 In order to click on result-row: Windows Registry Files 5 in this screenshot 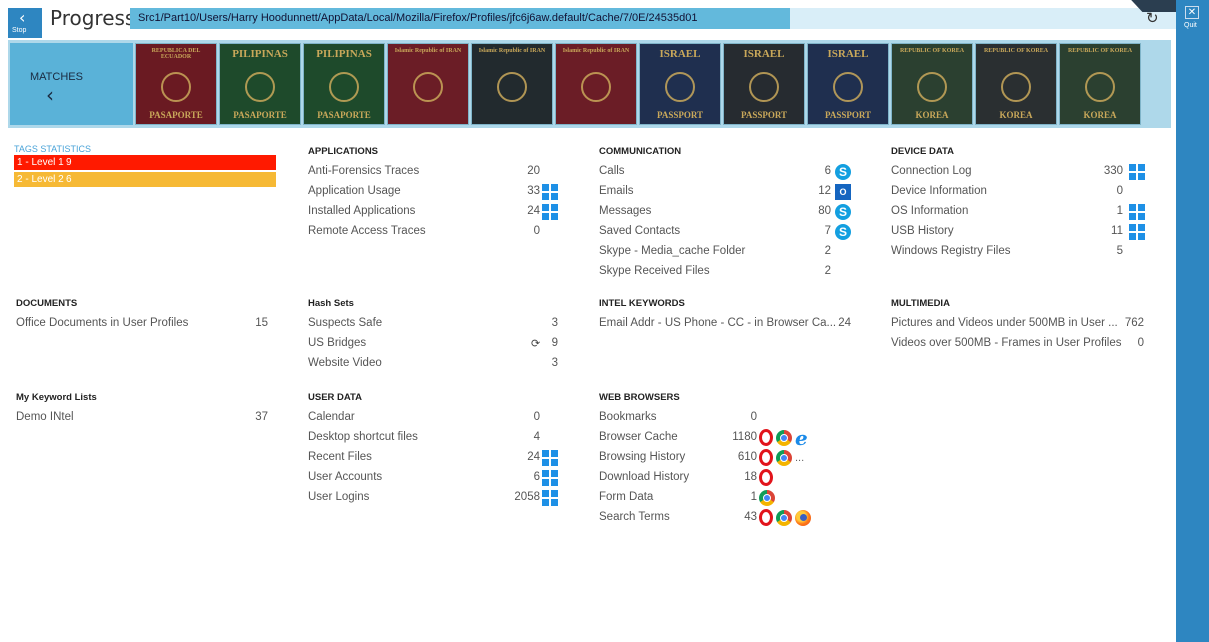, I will do `click(1042, 252)`.